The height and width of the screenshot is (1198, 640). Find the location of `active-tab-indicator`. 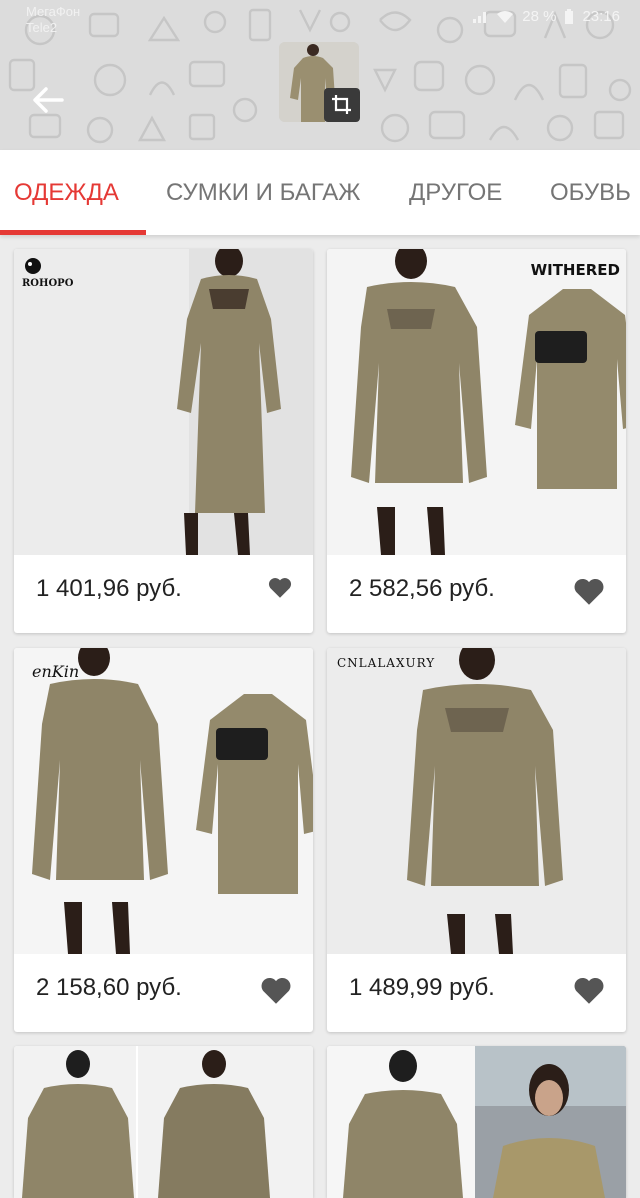

active-tab-indicator is located at coordinates (73, 232).